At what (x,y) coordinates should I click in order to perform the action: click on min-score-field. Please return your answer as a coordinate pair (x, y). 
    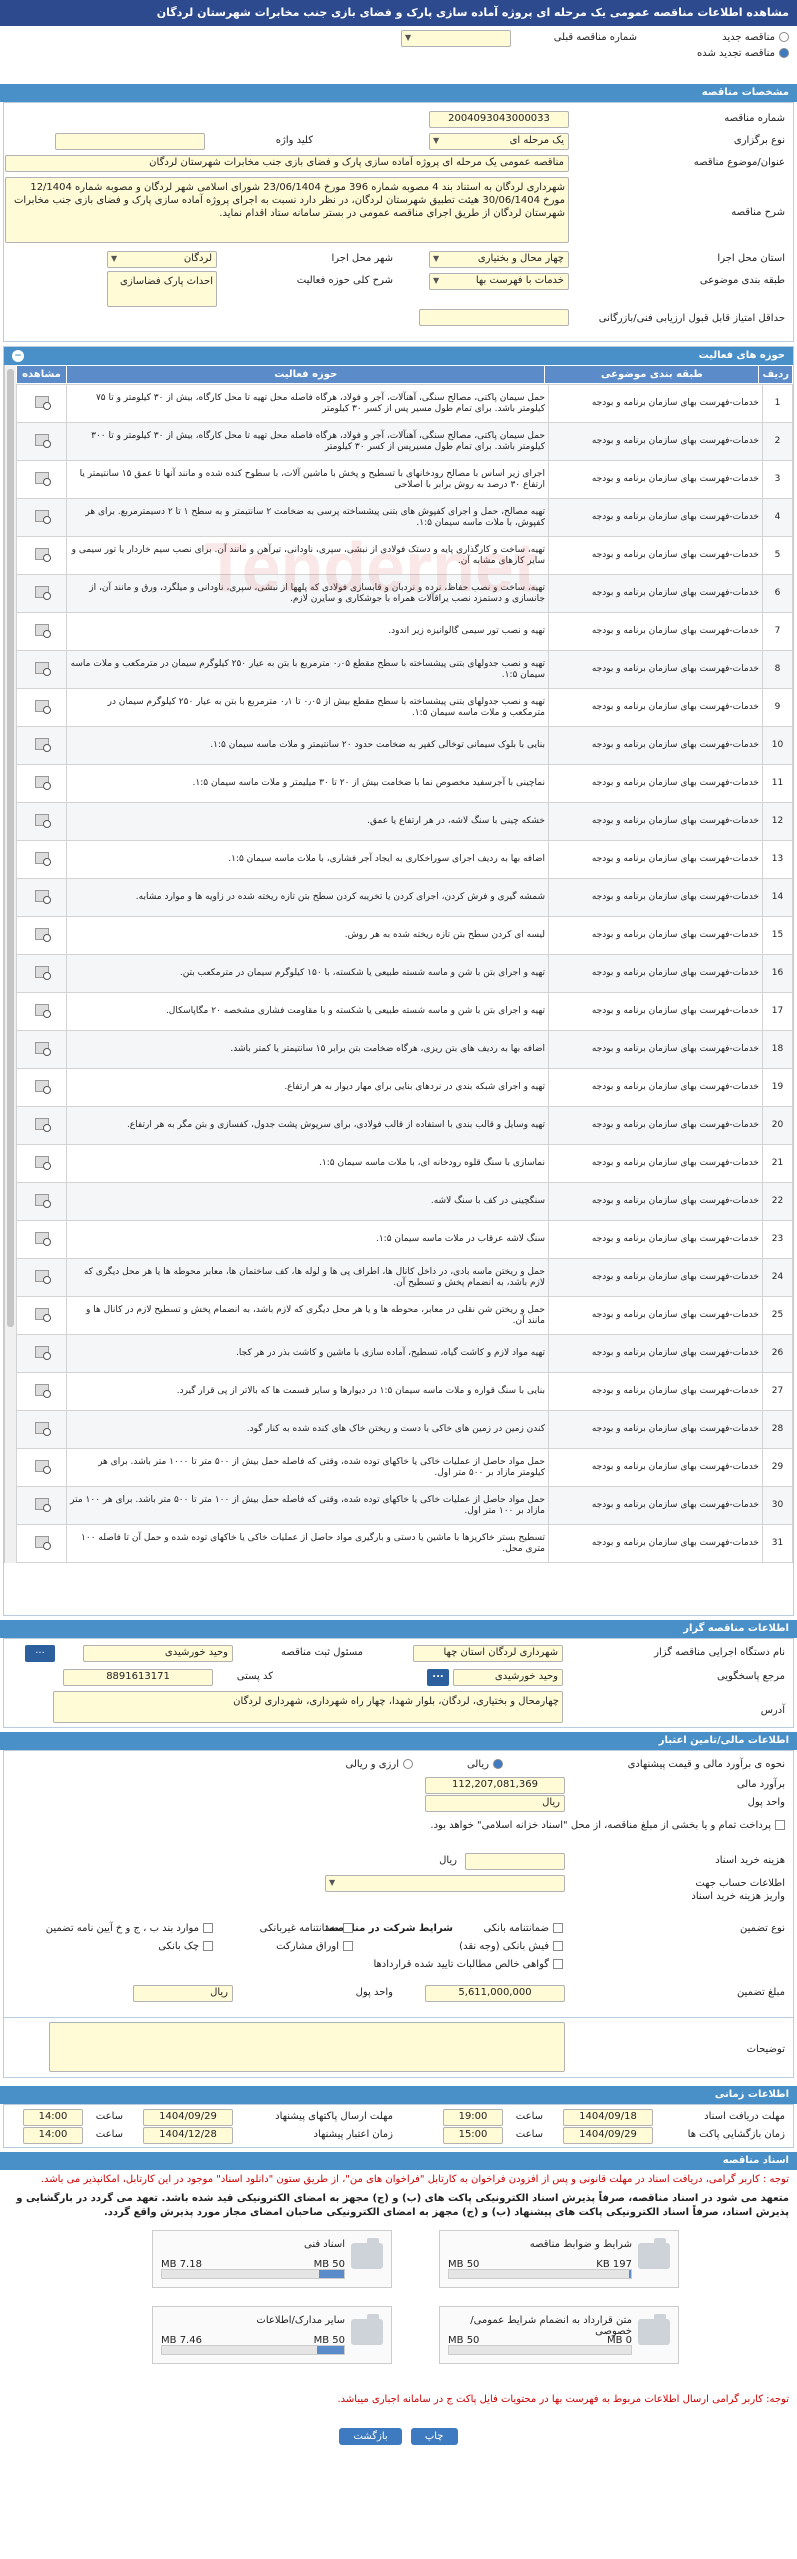
    Looking at the image, I should click on (494, 317).